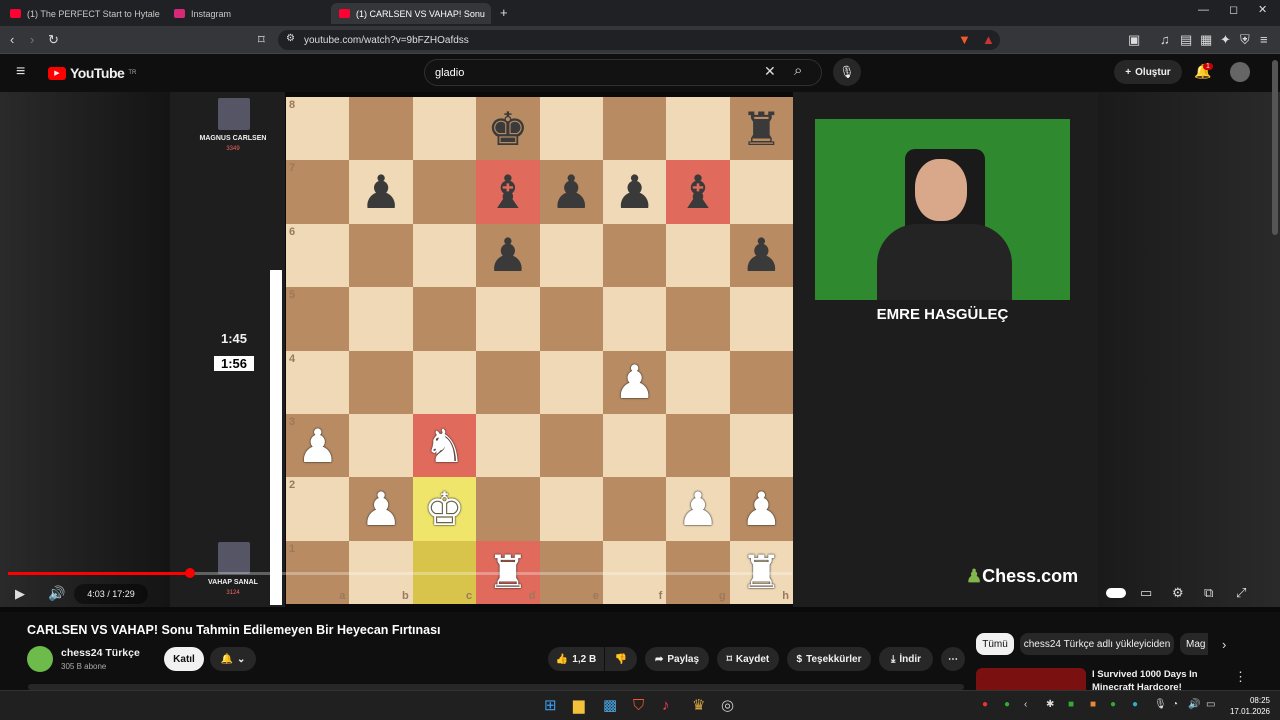 Image resolution: width=1280 pixels, height=720 pixels. Describe the element at coordinates (698, 129) in the screenshot. I see `square-g8` at that location.